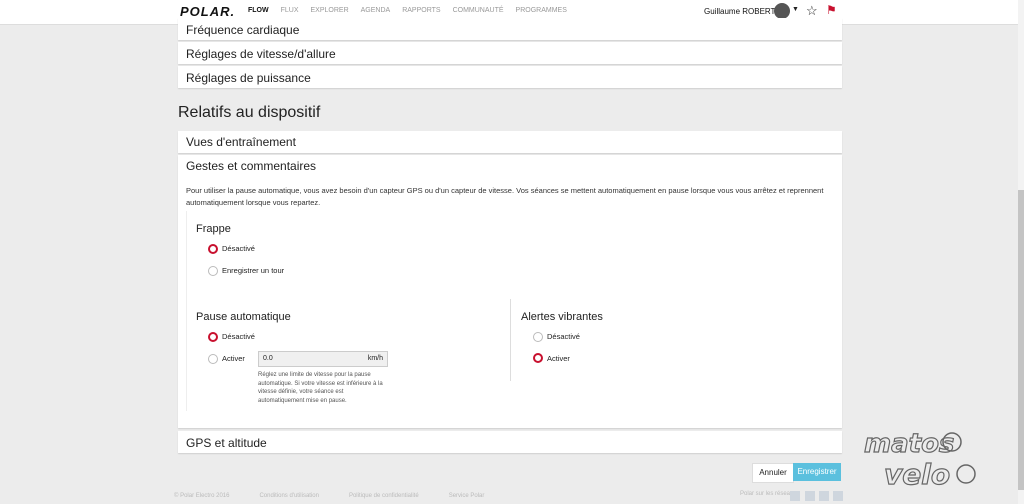  I want to click on pause-on-label: Activer, so click(233, 358).